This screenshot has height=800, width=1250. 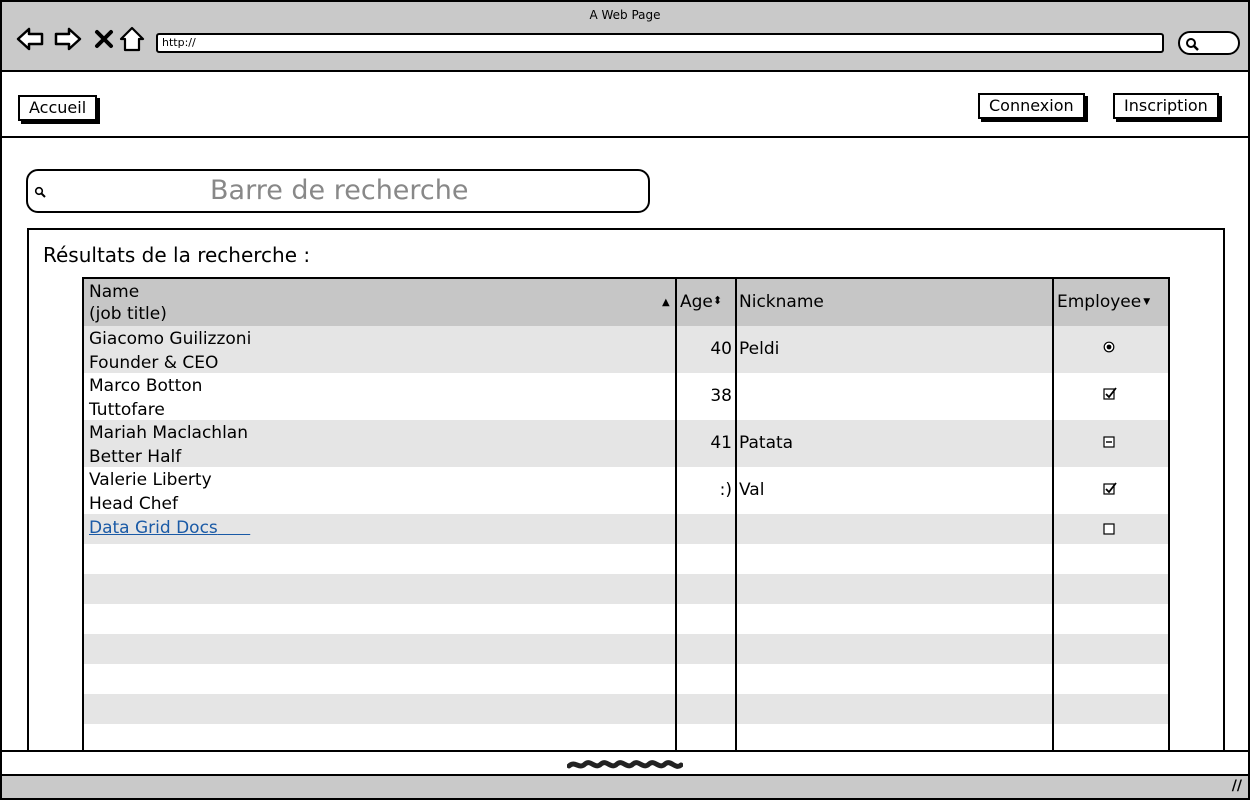 I want to click on row-age: 38, so click(x=721, y=396).